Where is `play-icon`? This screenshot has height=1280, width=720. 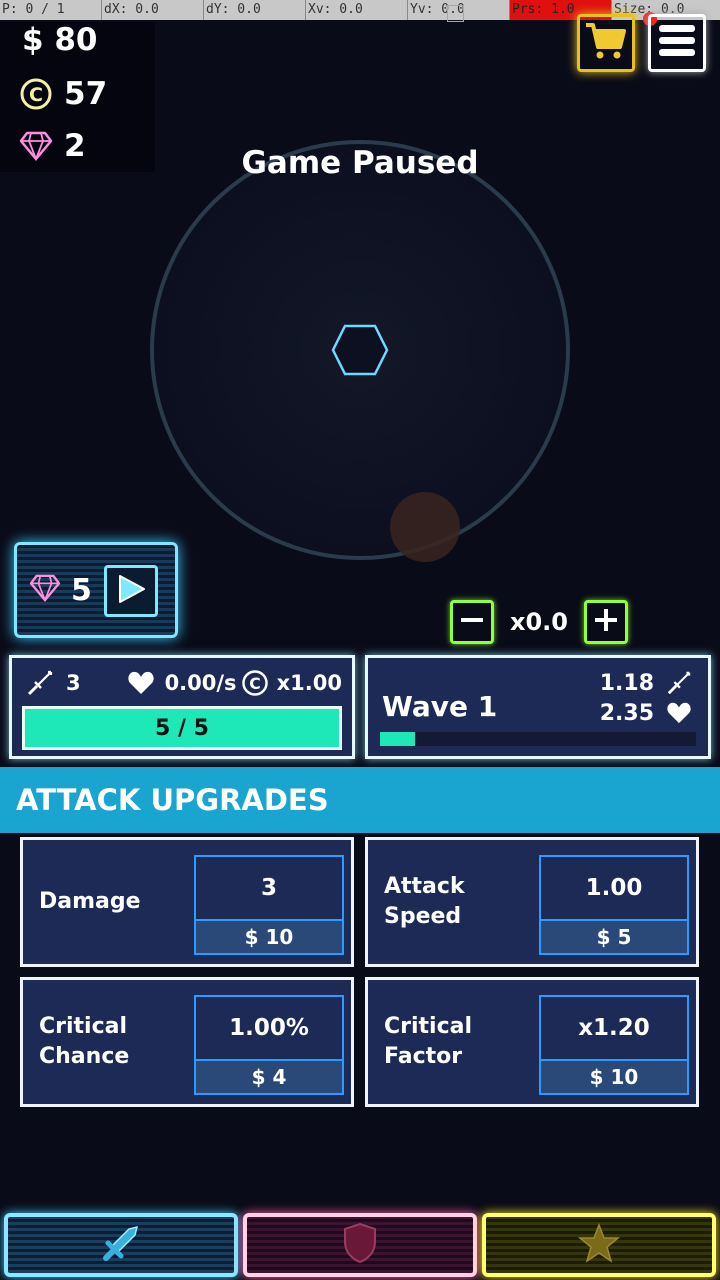 play-icon is located at coordinates (131, 591).